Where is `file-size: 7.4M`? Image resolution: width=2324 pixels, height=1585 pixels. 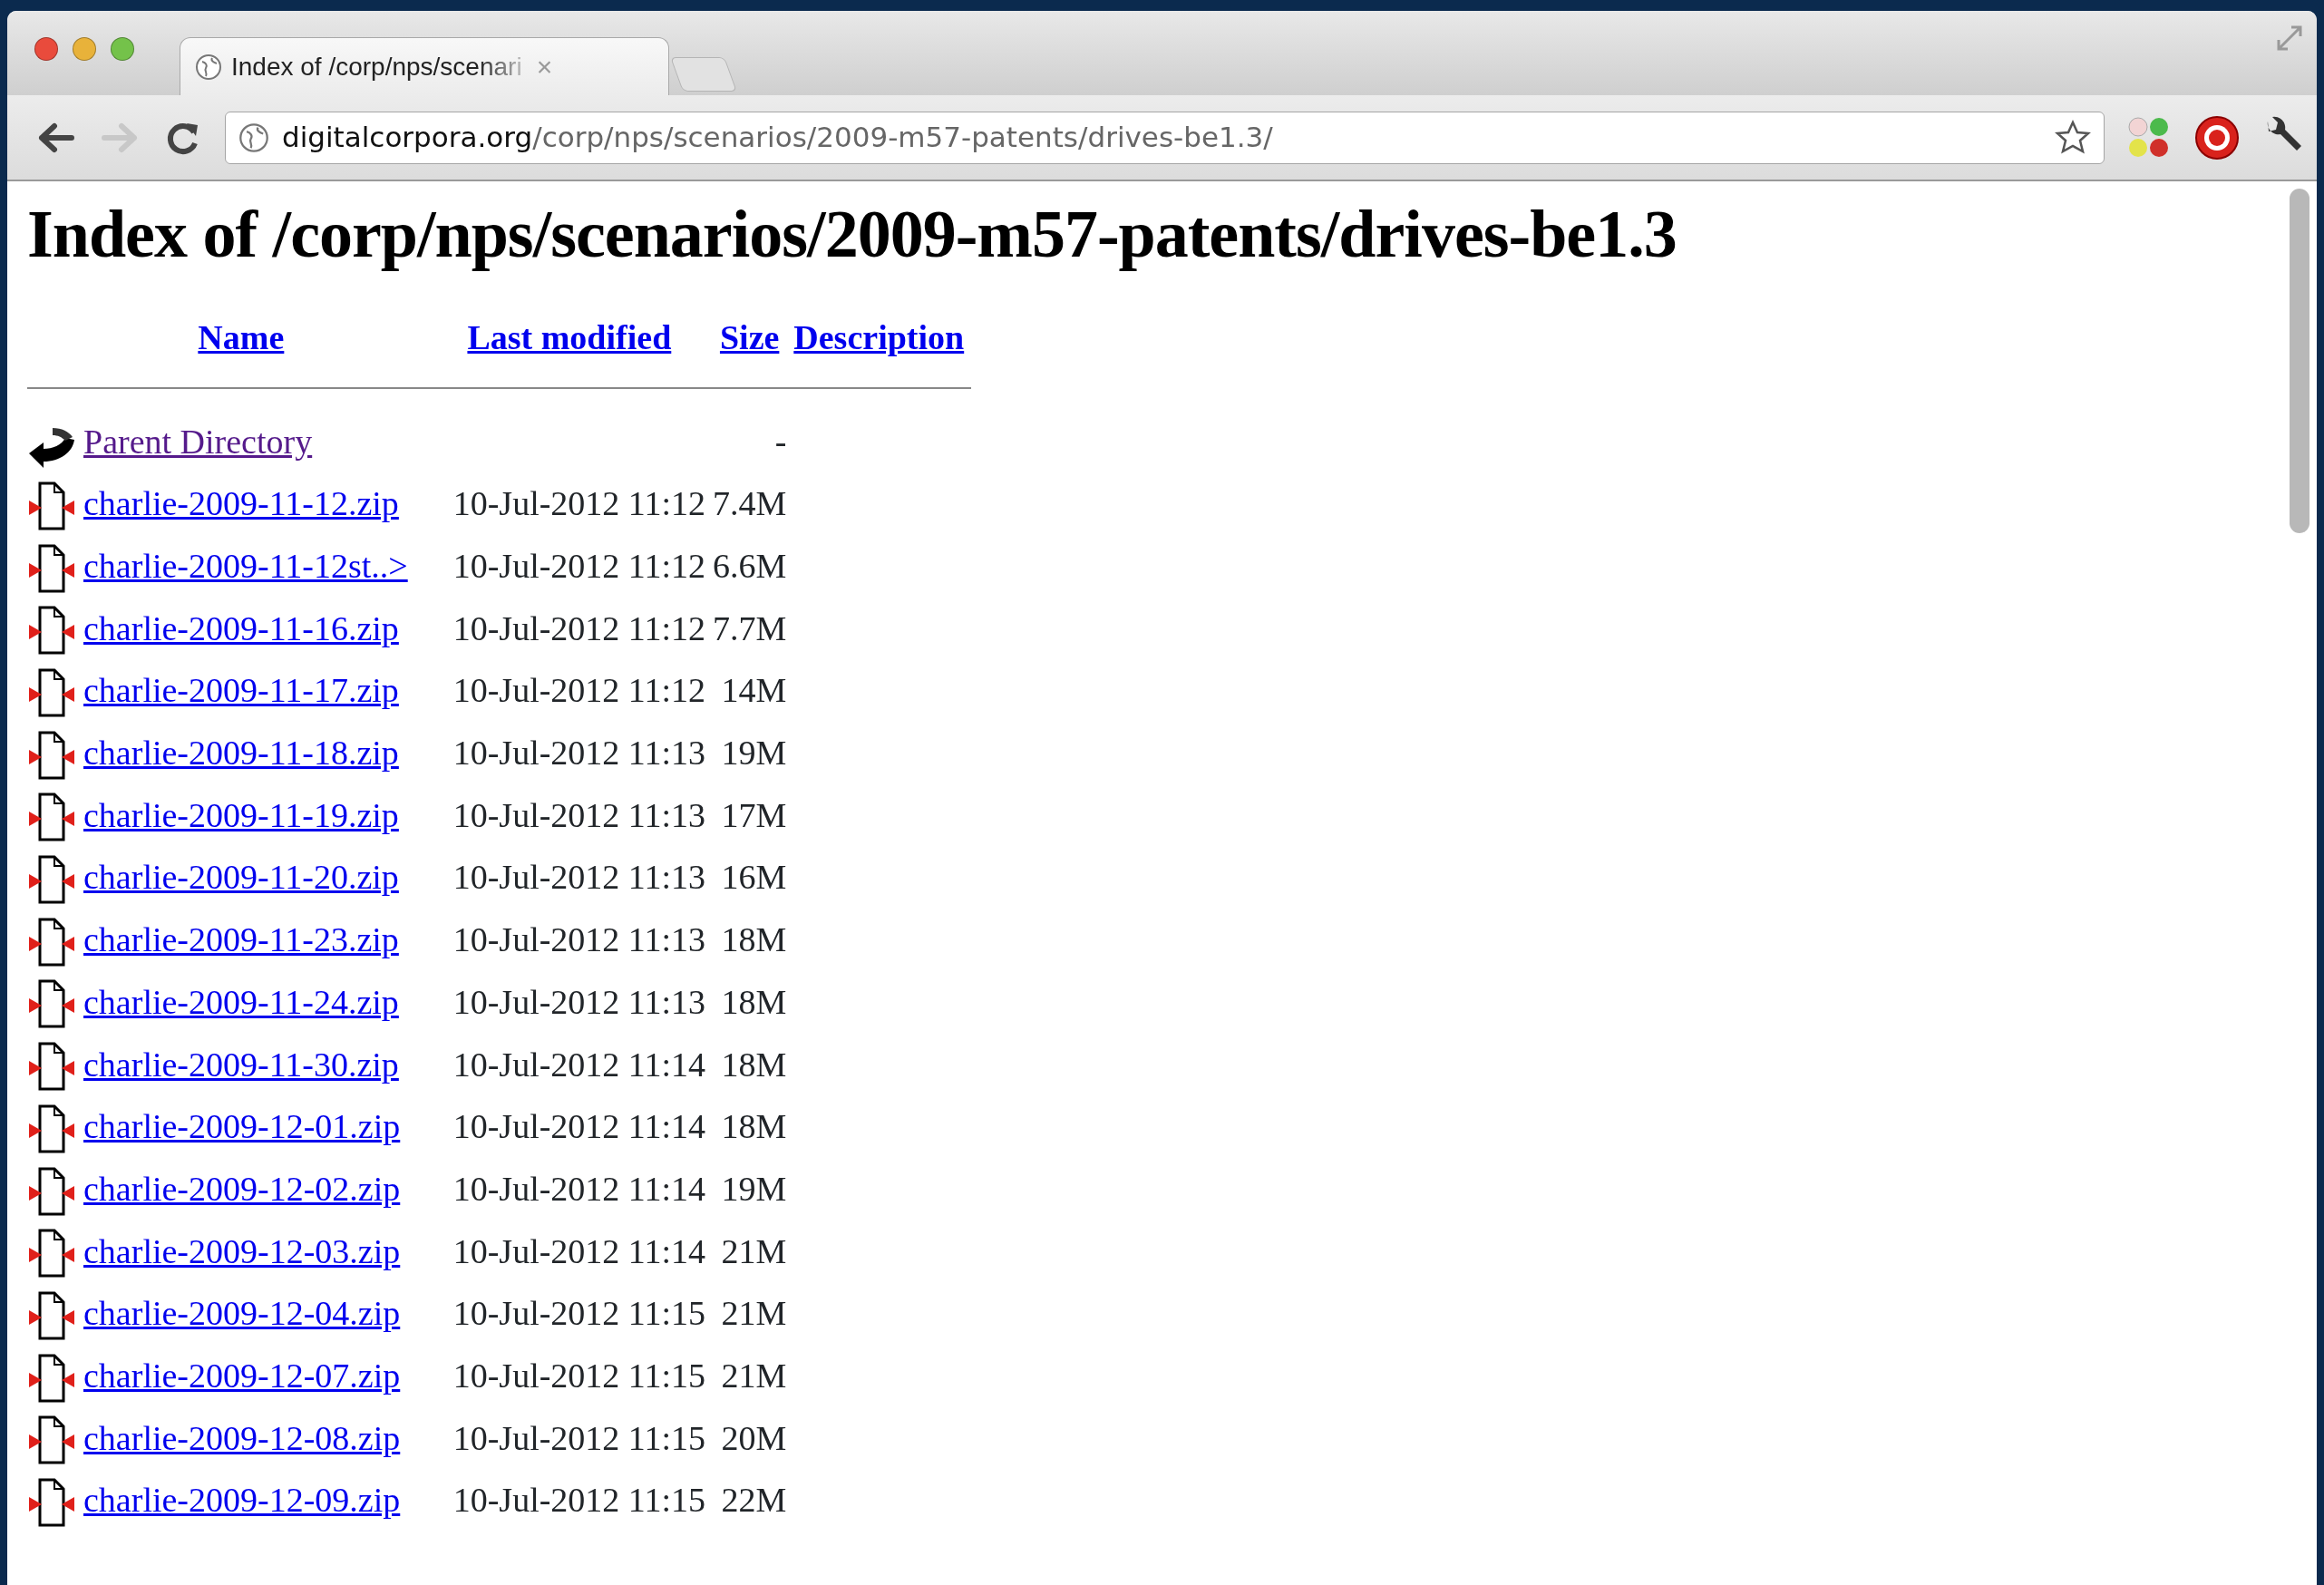
file-size: 7.4M is located at coordinates (750, 503).